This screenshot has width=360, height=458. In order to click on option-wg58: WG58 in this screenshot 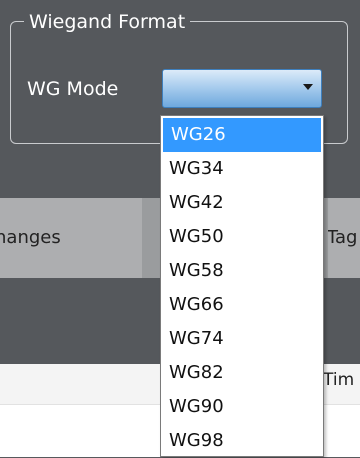, I will do `click(242, 271)`.